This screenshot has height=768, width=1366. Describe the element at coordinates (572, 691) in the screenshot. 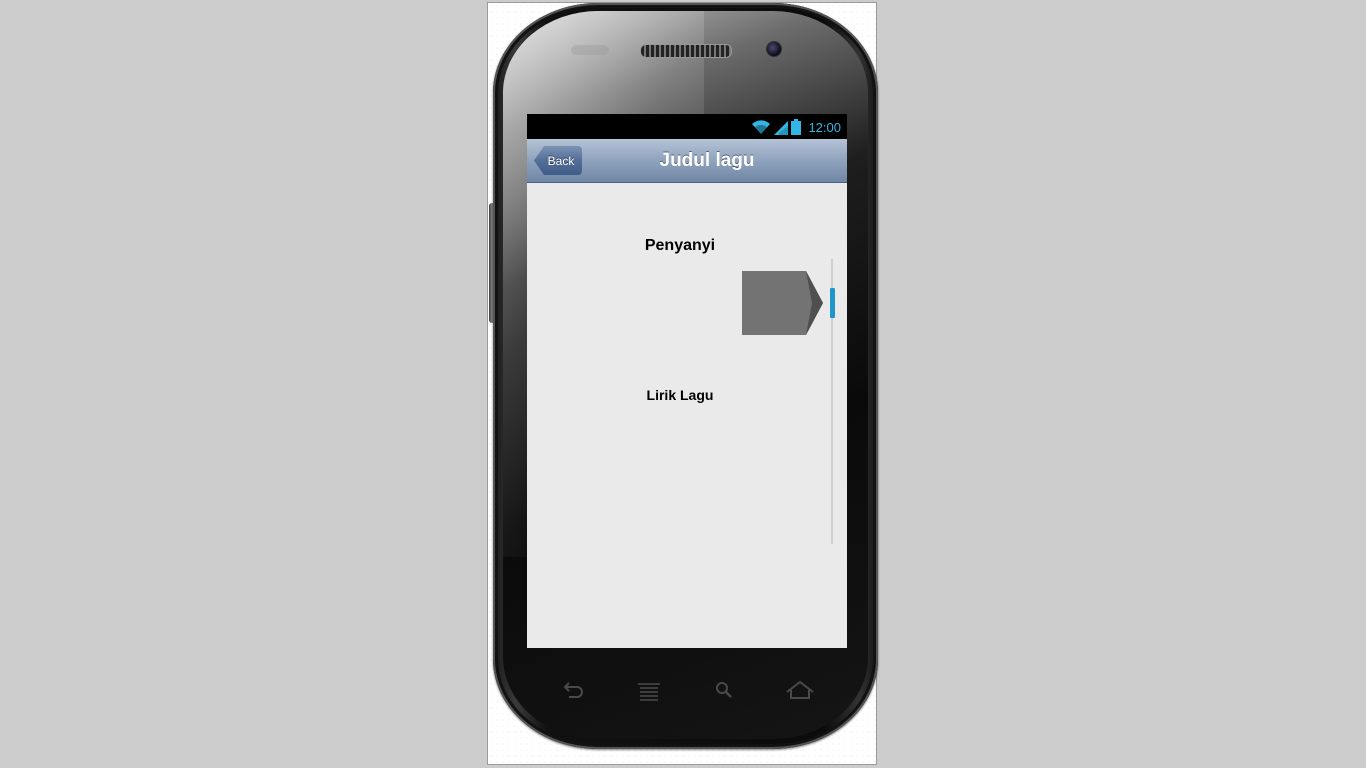

I see `back-icon` at that location.